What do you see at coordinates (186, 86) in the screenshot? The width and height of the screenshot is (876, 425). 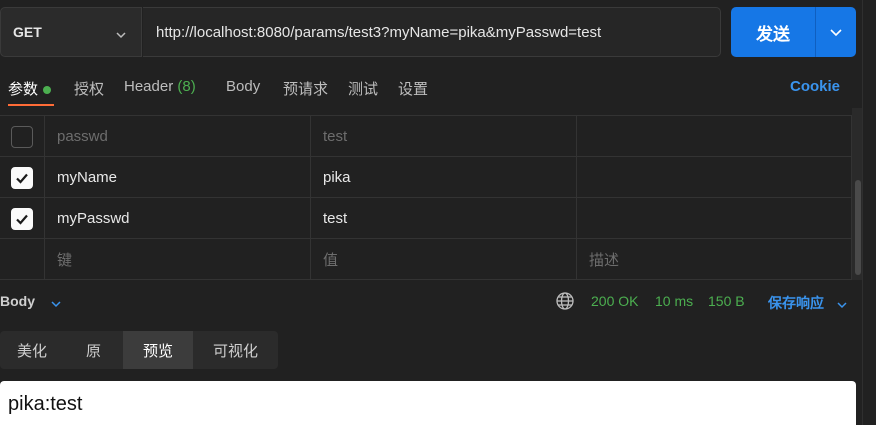 I see `tab-header-count: (8)` at bounding box center [186, 86].